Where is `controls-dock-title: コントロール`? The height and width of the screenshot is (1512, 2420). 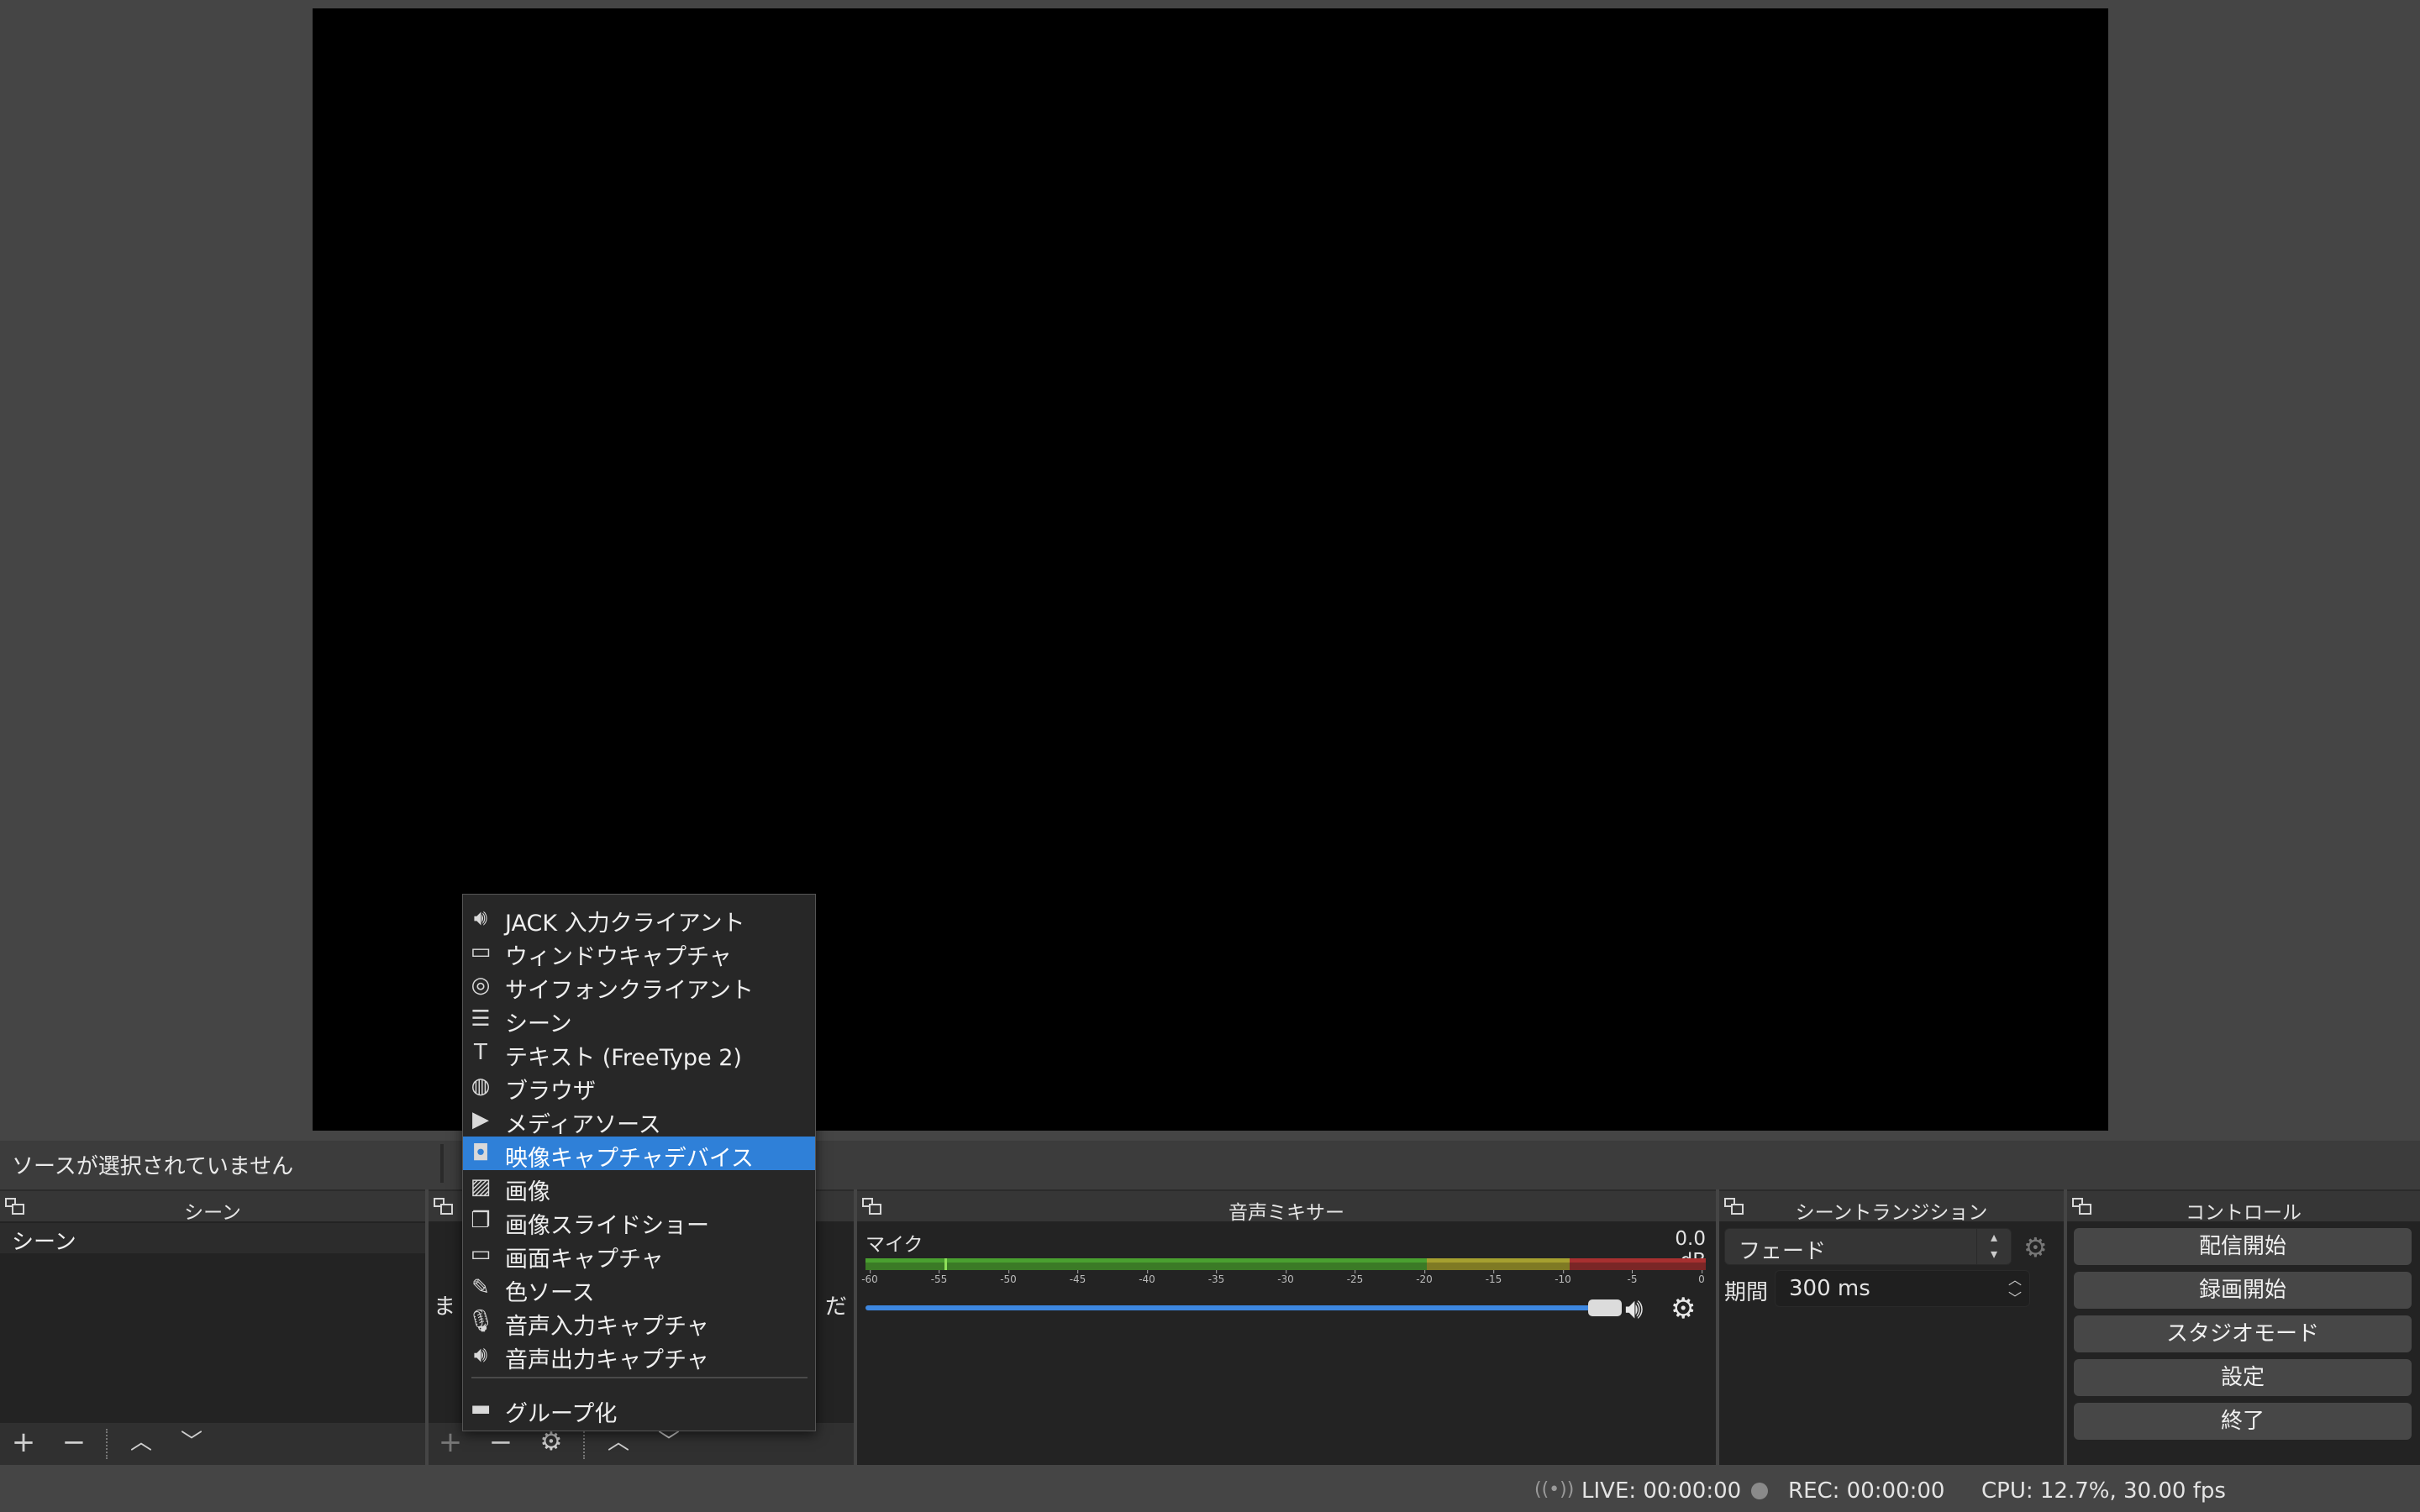
controls-dock-title: コントロール is located at coordinates (2243, 1206).